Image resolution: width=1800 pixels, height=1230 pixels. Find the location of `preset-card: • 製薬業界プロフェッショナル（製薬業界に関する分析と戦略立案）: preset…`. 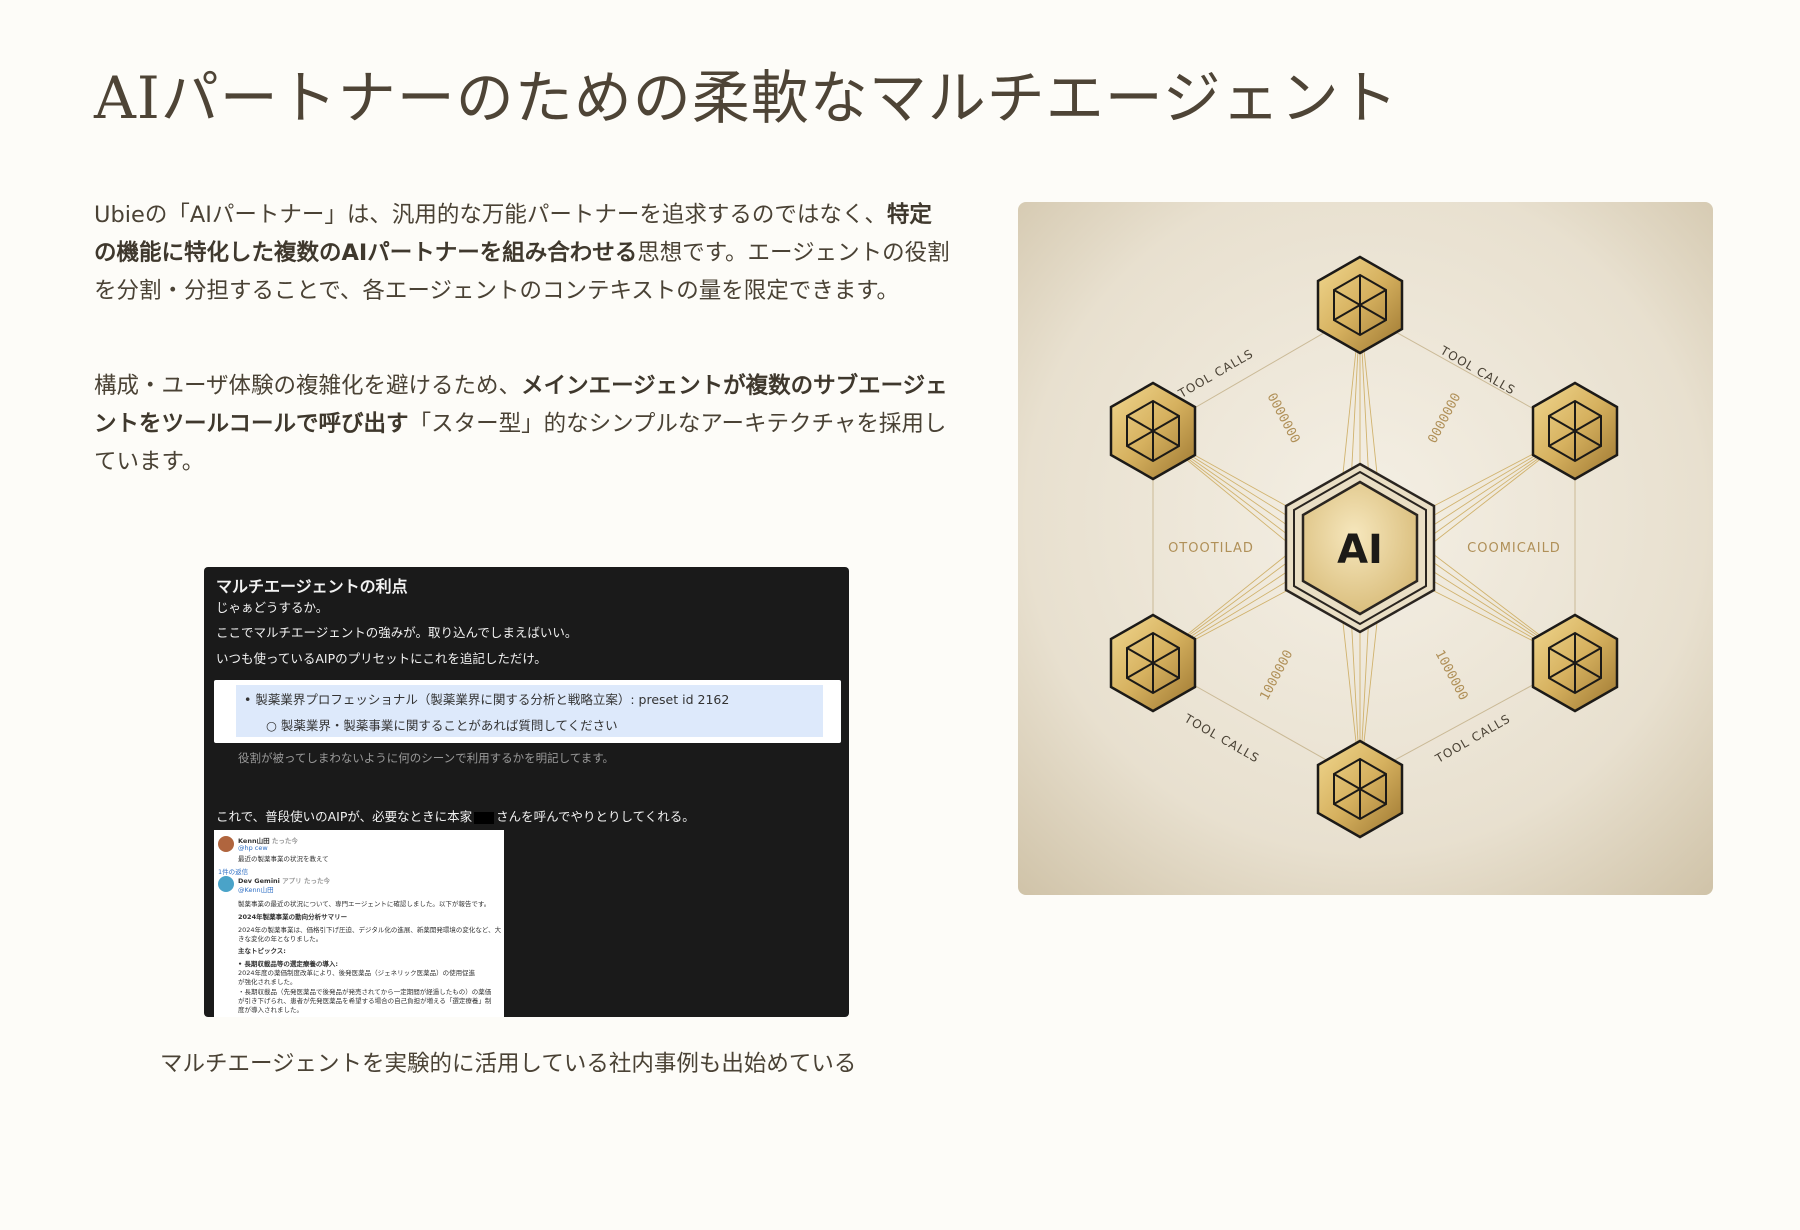

preset-card: • 製薬業界プロフェッショナル（製薬業界に関する分析と戦略立案）: preset… is located at coordinates (527, 711).